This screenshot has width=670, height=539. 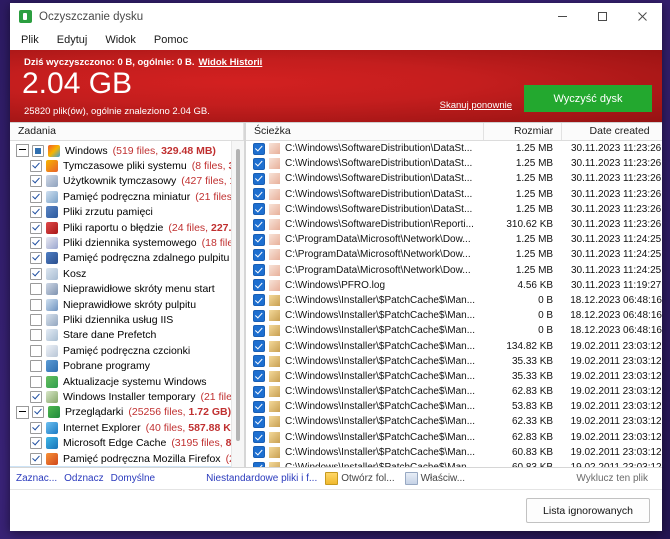 I want to click on tree-item: Pobrane programy, so click(x=127, y=365).